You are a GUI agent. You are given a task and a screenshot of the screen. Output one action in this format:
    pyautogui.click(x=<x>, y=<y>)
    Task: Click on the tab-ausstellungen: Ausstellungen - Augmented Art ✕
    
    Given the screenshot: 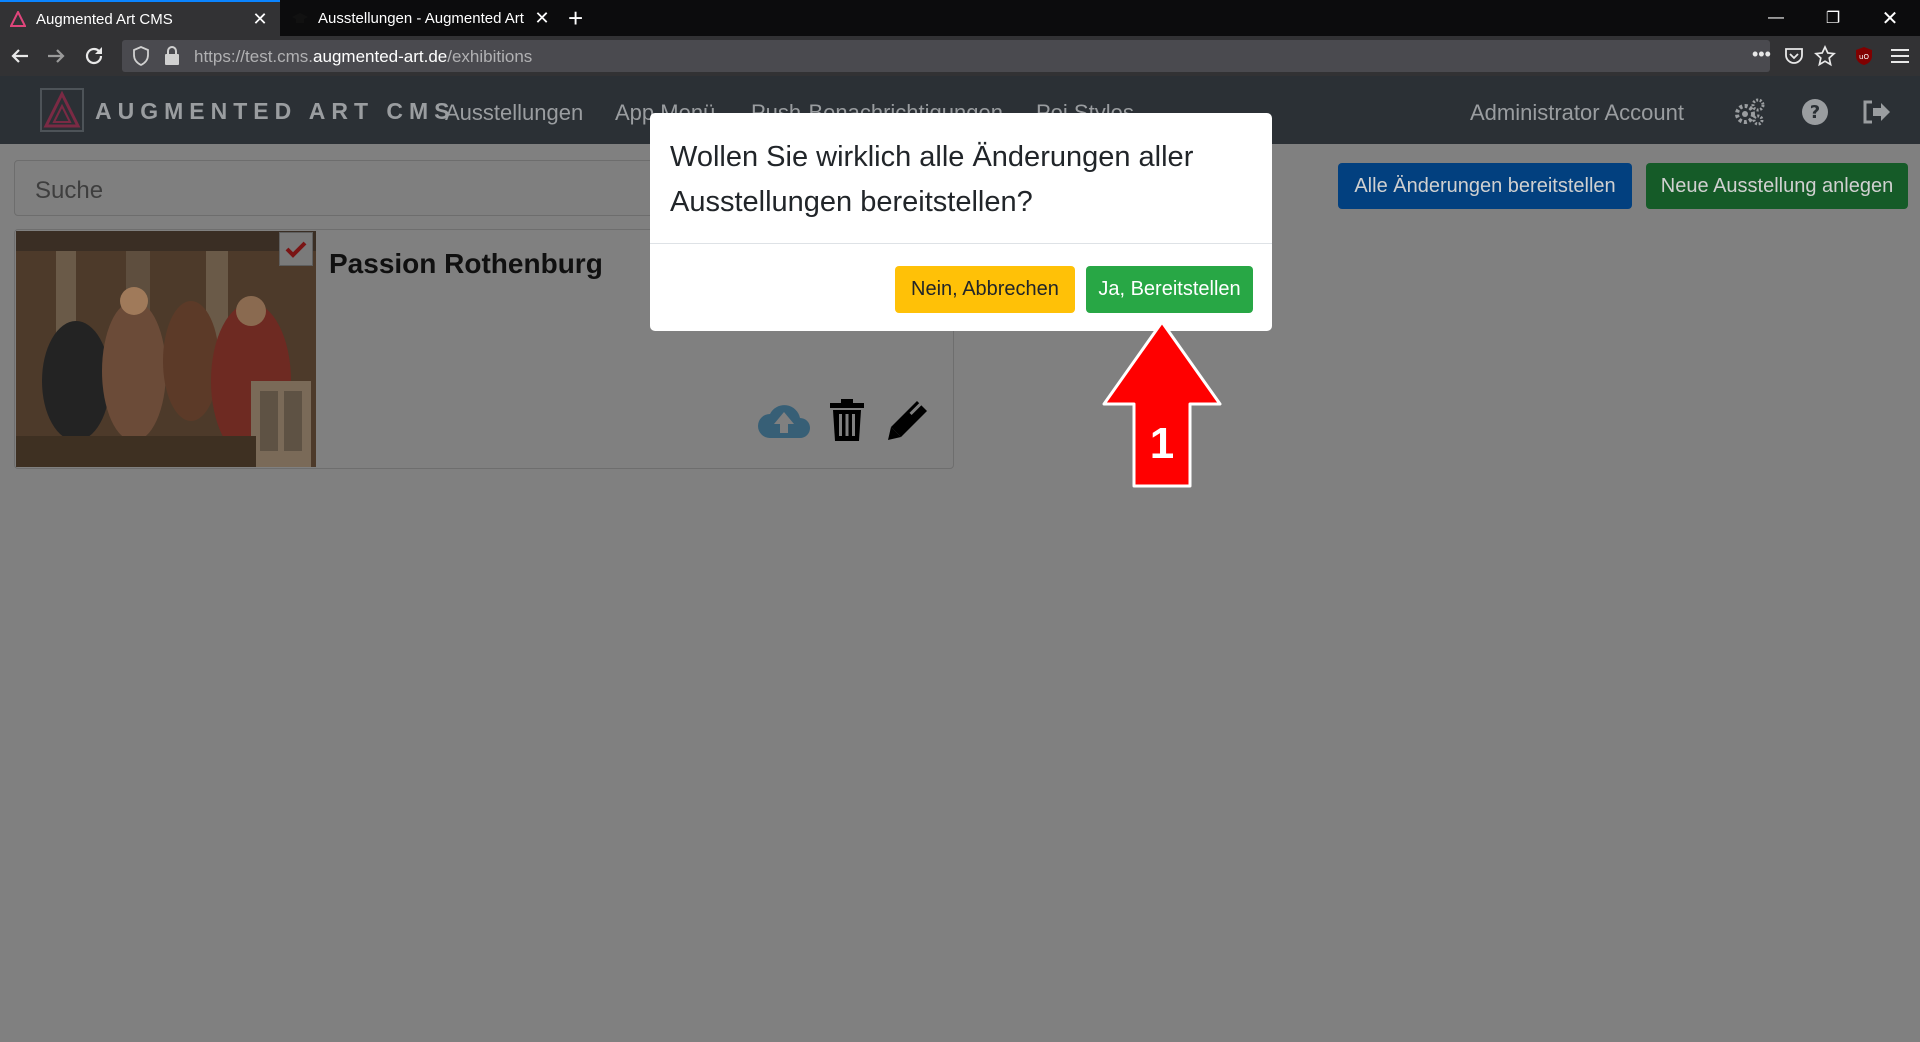 What is the action you would take?
    pyautogui.click(x=422, y=18)
    